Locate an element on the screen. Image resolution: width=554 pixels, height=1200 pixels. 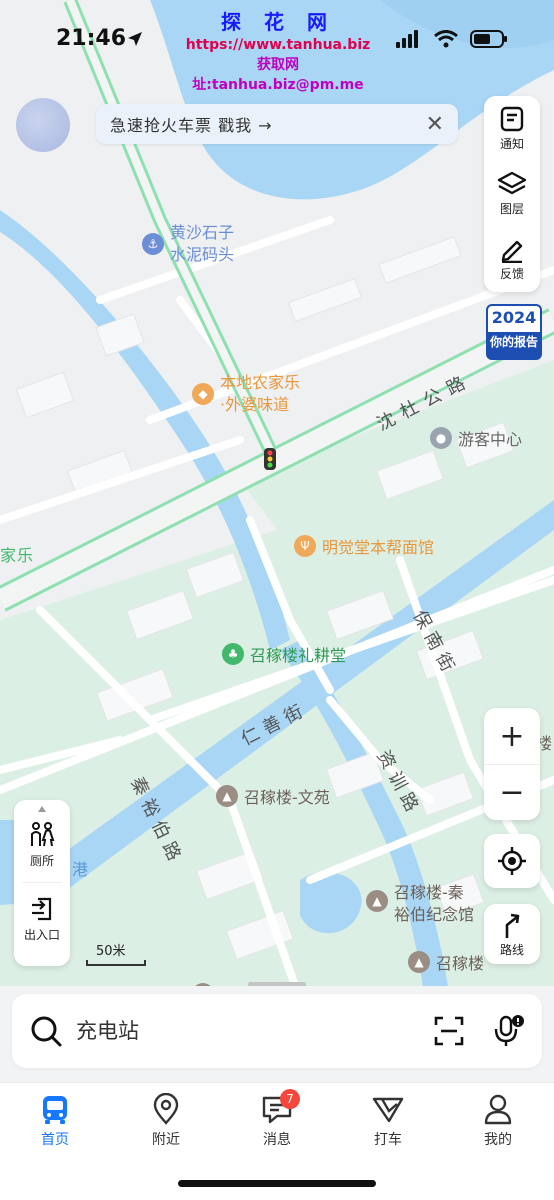
status-icons is located at coordinates (452, 39).